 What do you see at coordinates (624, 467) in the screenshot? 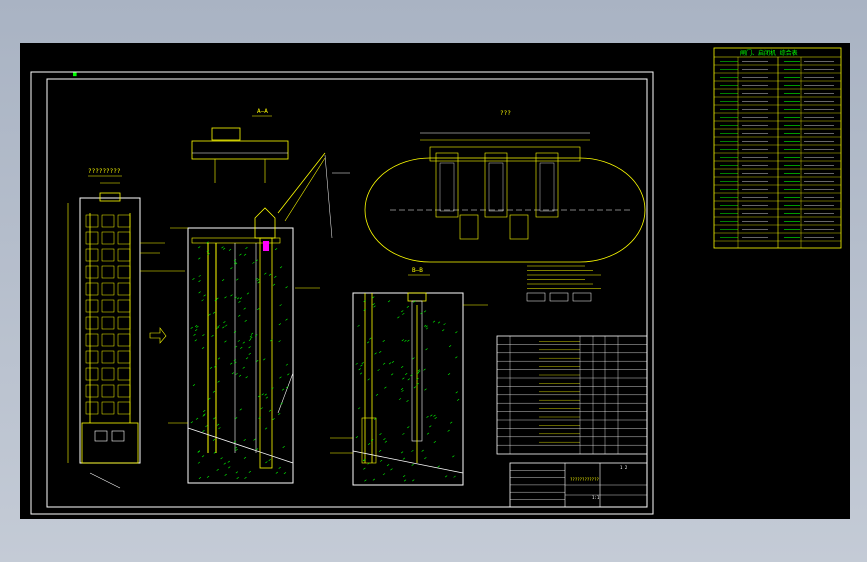
I see `title-block-sheet: 1 2` at bounding box center [624, 467].